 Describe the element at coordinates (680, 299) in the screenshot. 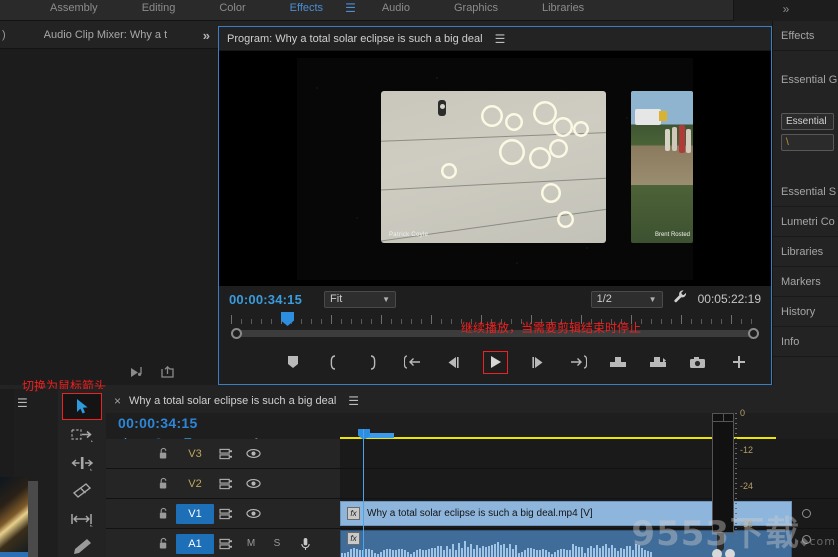

I see `wrench-icon` at that location.